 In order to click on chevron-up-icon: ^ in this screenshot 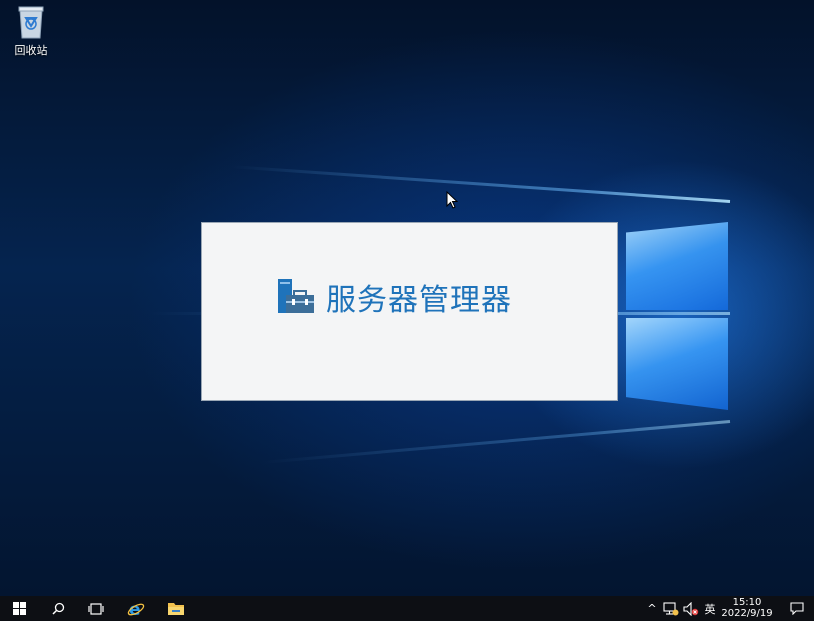, I will do `click(652, 608)`.